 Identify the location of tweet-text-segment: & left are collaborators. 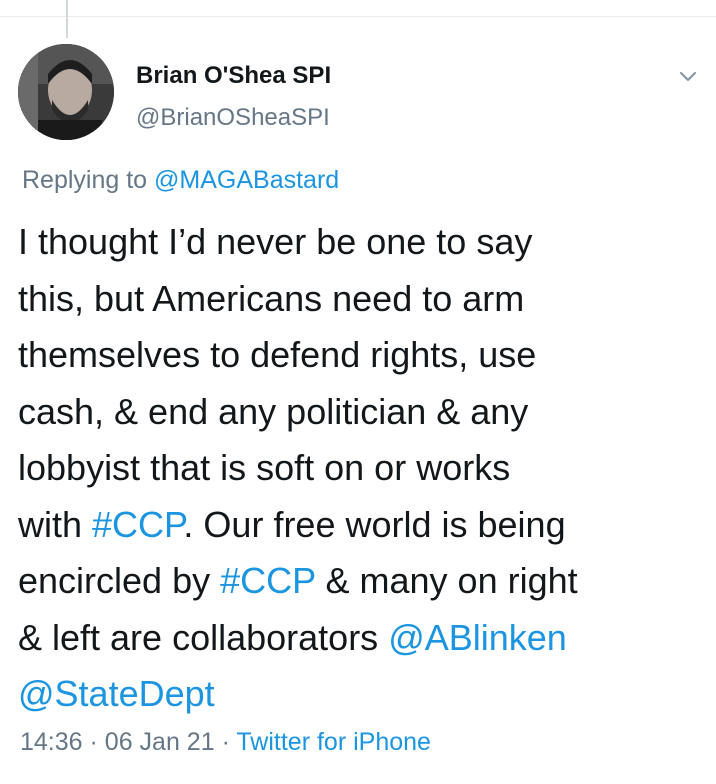
(203, 637).